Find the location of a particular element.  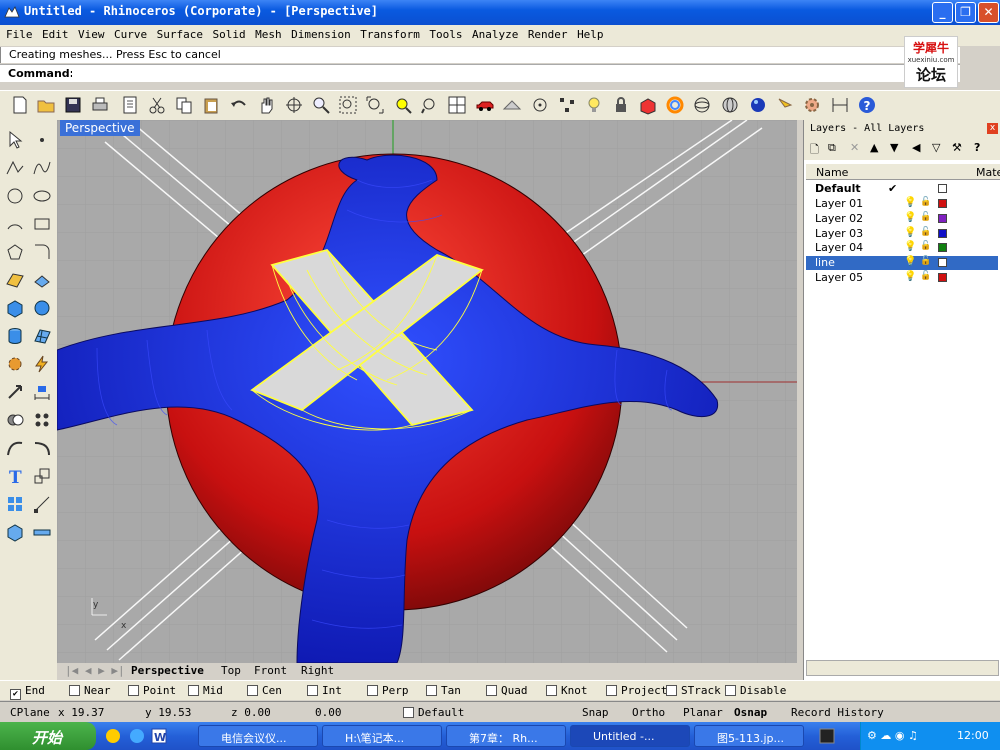

menu-render: Render is located at coordinates (548, 34).